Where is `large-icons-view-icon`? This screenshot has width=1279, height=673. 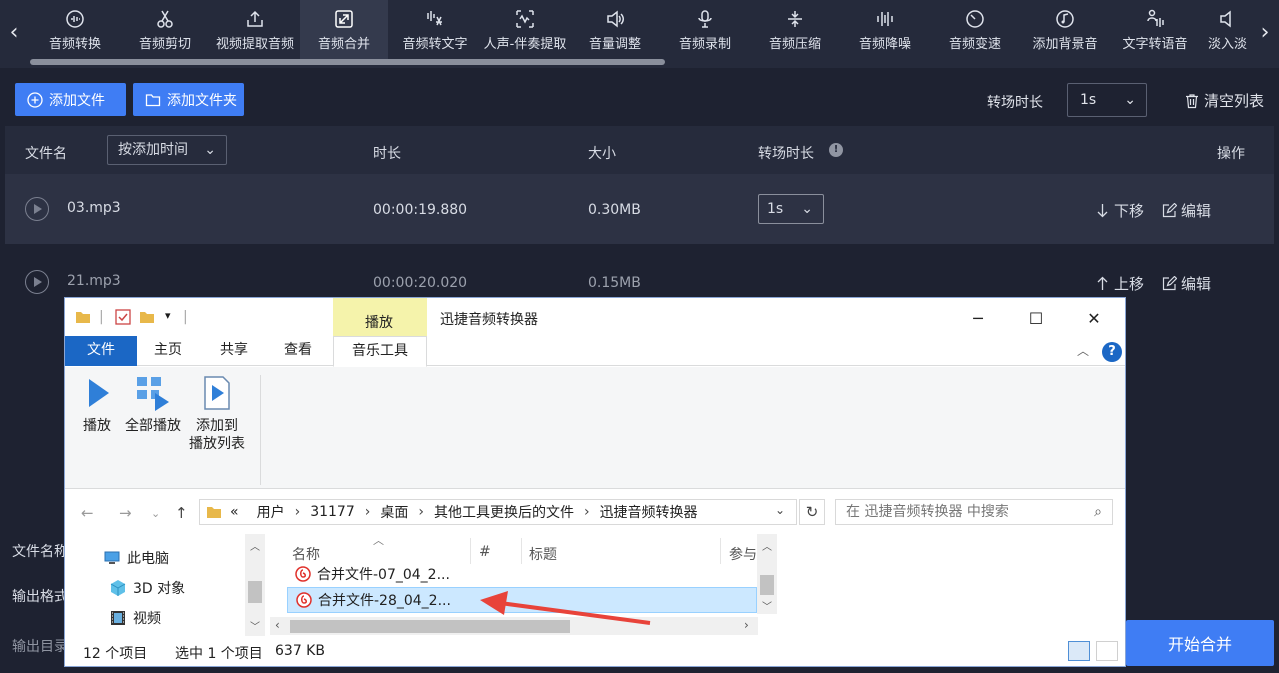 large-icons-view-icon is located at coordinates (1107, 651).